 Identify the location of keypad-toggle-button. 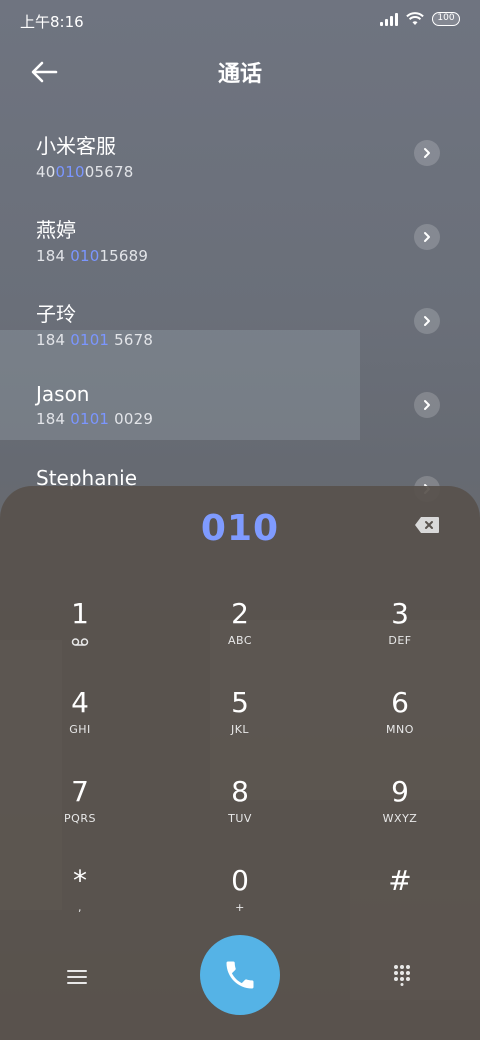
(402, 975).